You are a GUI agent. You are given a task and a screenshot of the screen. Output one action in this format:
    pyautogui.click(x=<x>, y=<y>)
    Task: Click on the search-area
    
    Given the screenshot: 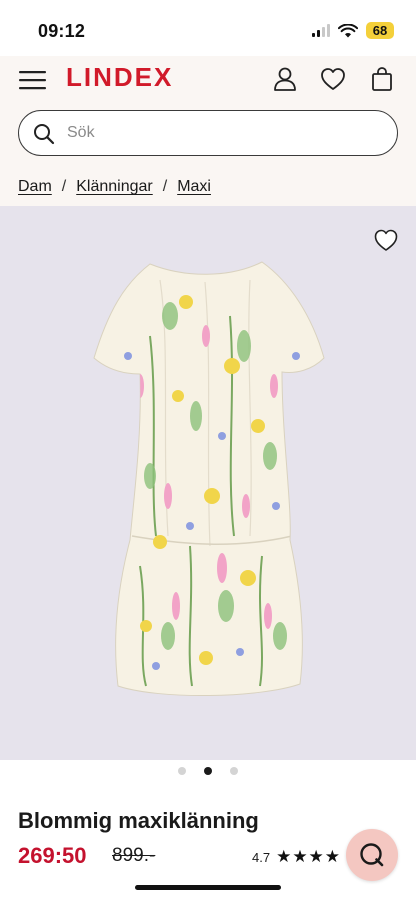 What is the action you would take?
    pyautogui.click(x=208, y=134)
    